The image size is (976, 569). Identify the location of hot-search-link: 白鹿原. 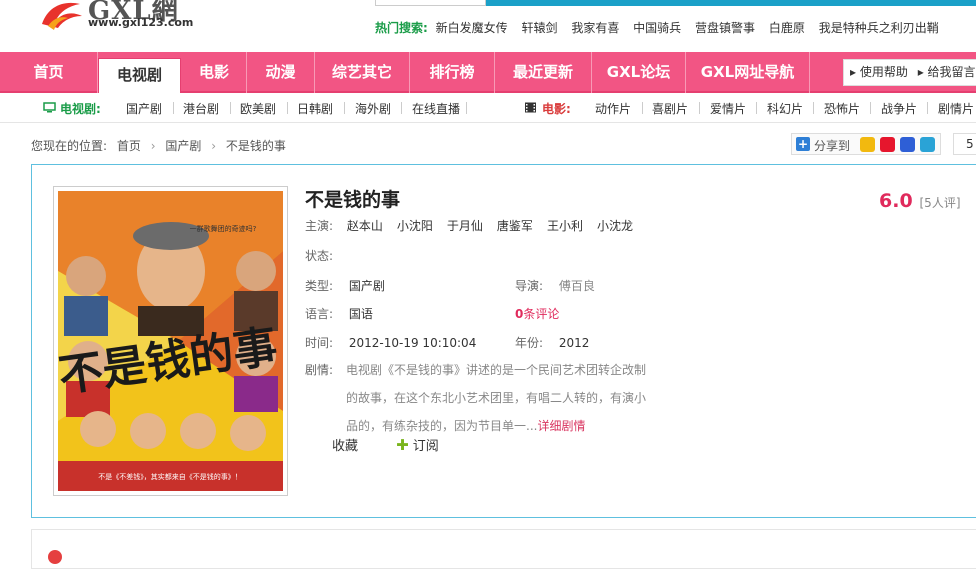
(787, 28).